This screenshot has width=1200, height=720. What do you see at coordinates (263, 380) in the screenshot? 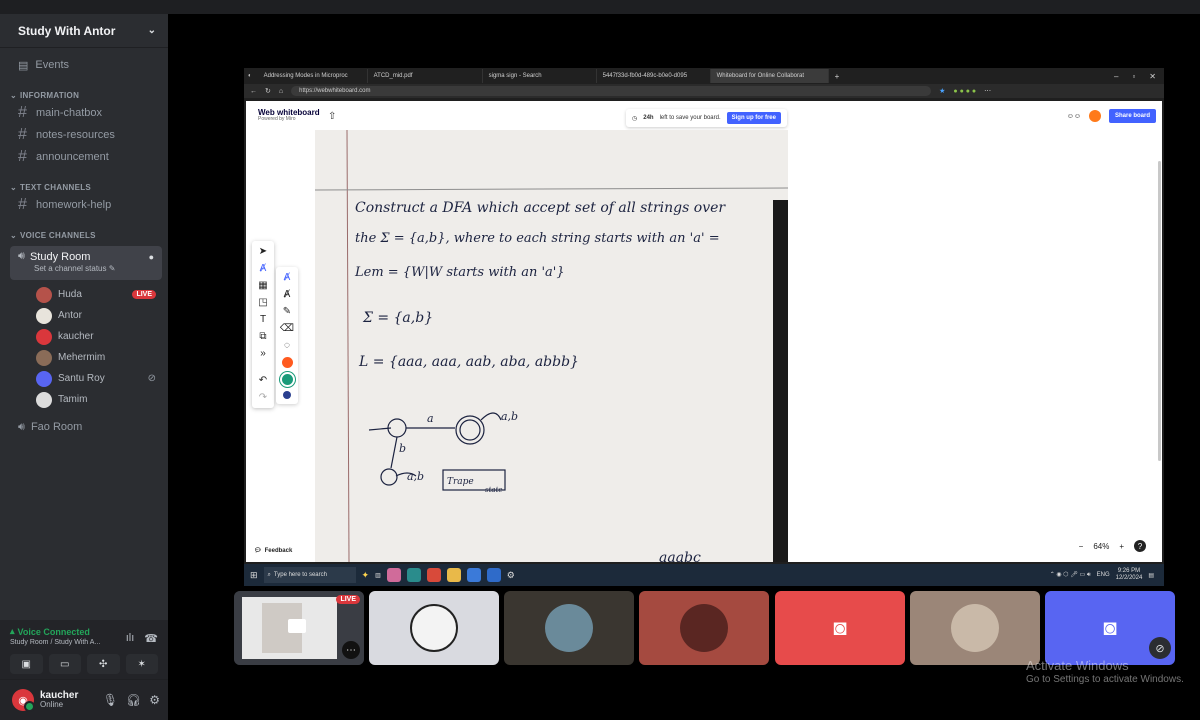
I see `undo-icon: ↶` at bounding box center [263, 380].